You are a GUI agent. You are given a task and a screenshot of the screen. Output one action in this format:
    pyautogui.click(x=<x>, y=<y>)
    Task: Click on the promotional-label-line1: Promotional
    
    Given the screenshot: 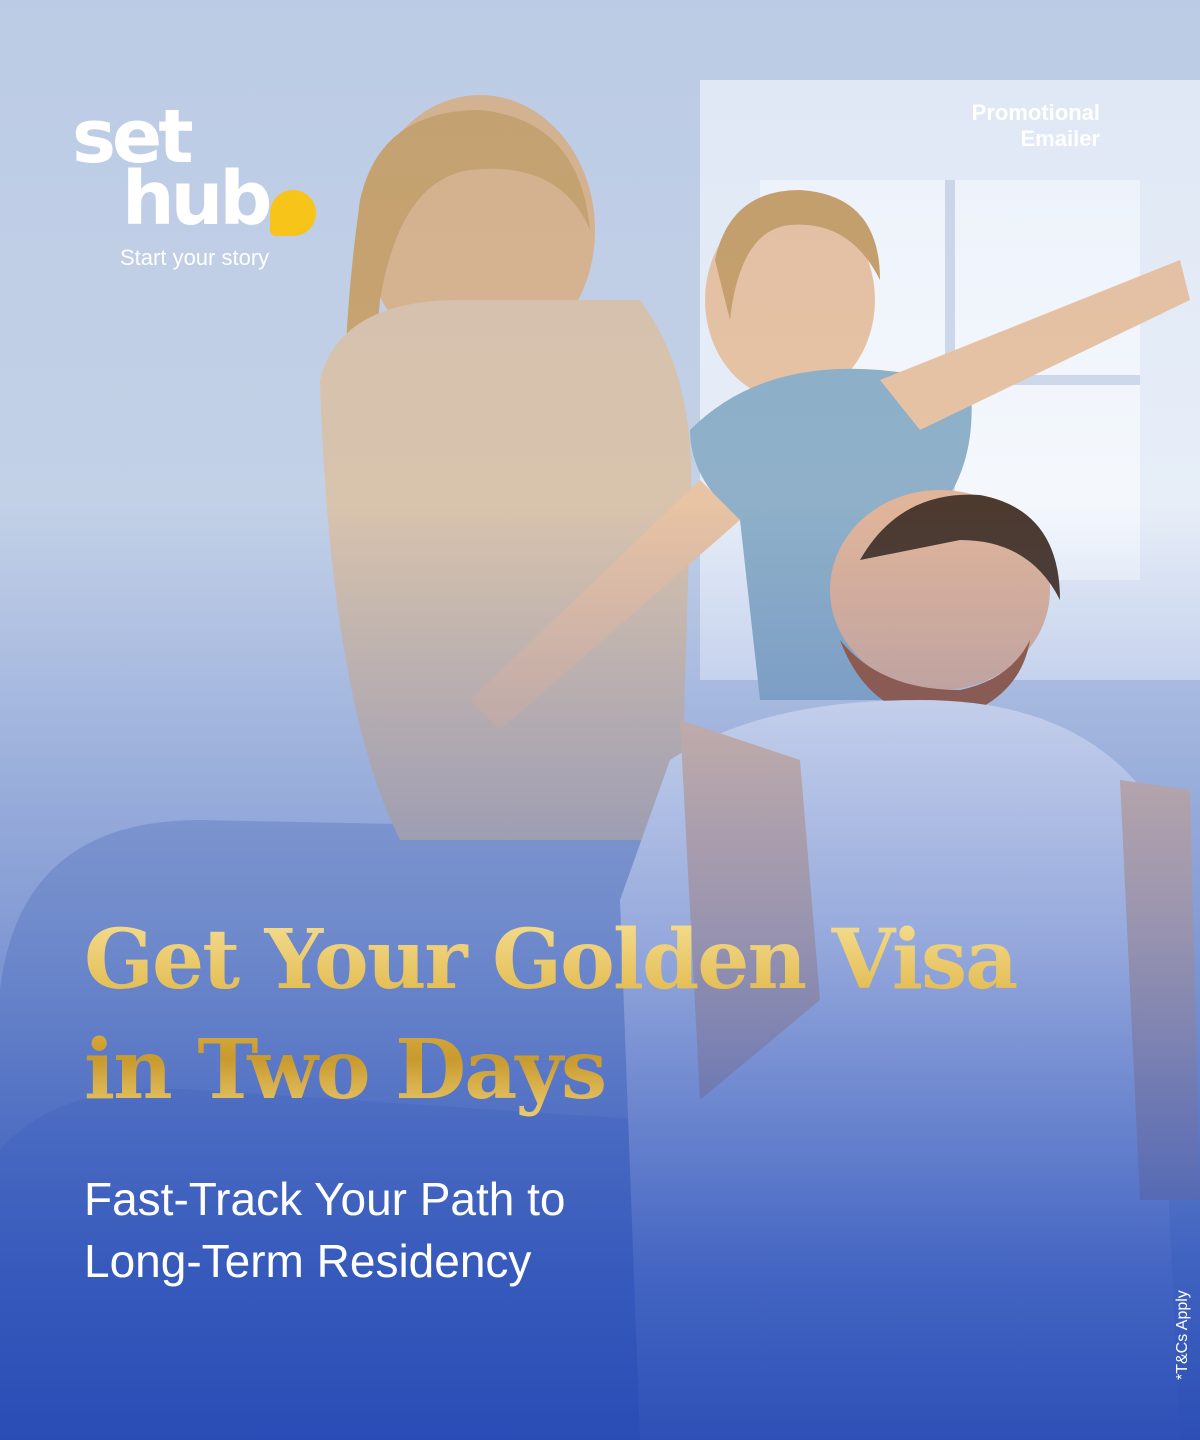 What is the action you would take?
    pyautogui.click(x=1035, y=112)
    